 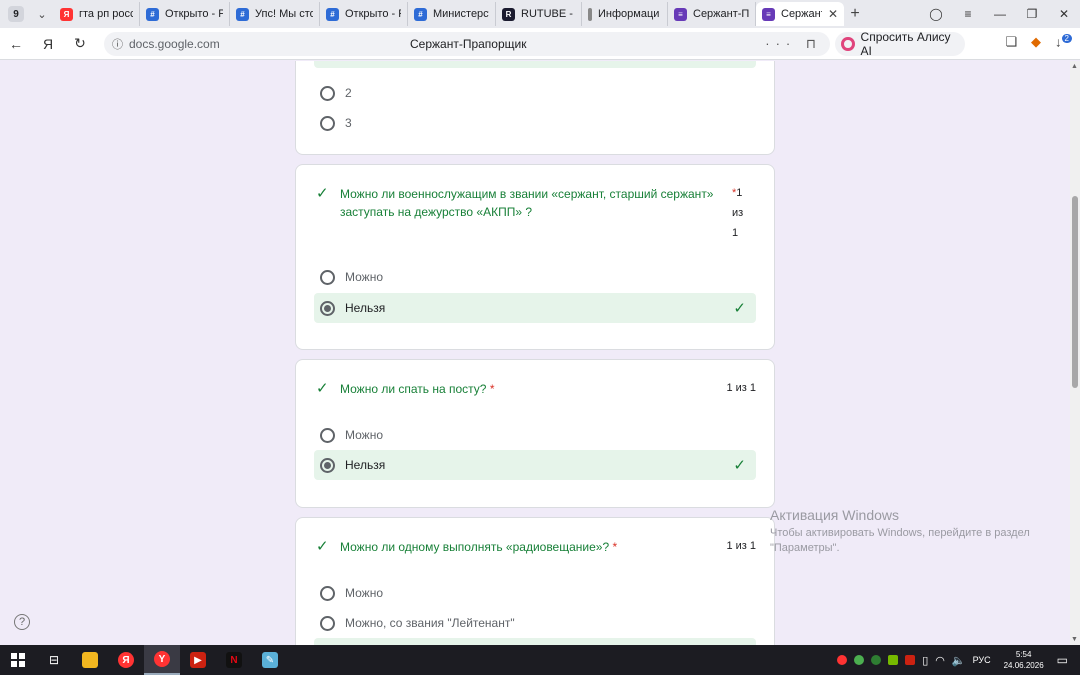 What do you see at coordinates (364, 14) in the screenshot?
I see `tab-3: # Открыто - Р` at bounding box center [364, 14].